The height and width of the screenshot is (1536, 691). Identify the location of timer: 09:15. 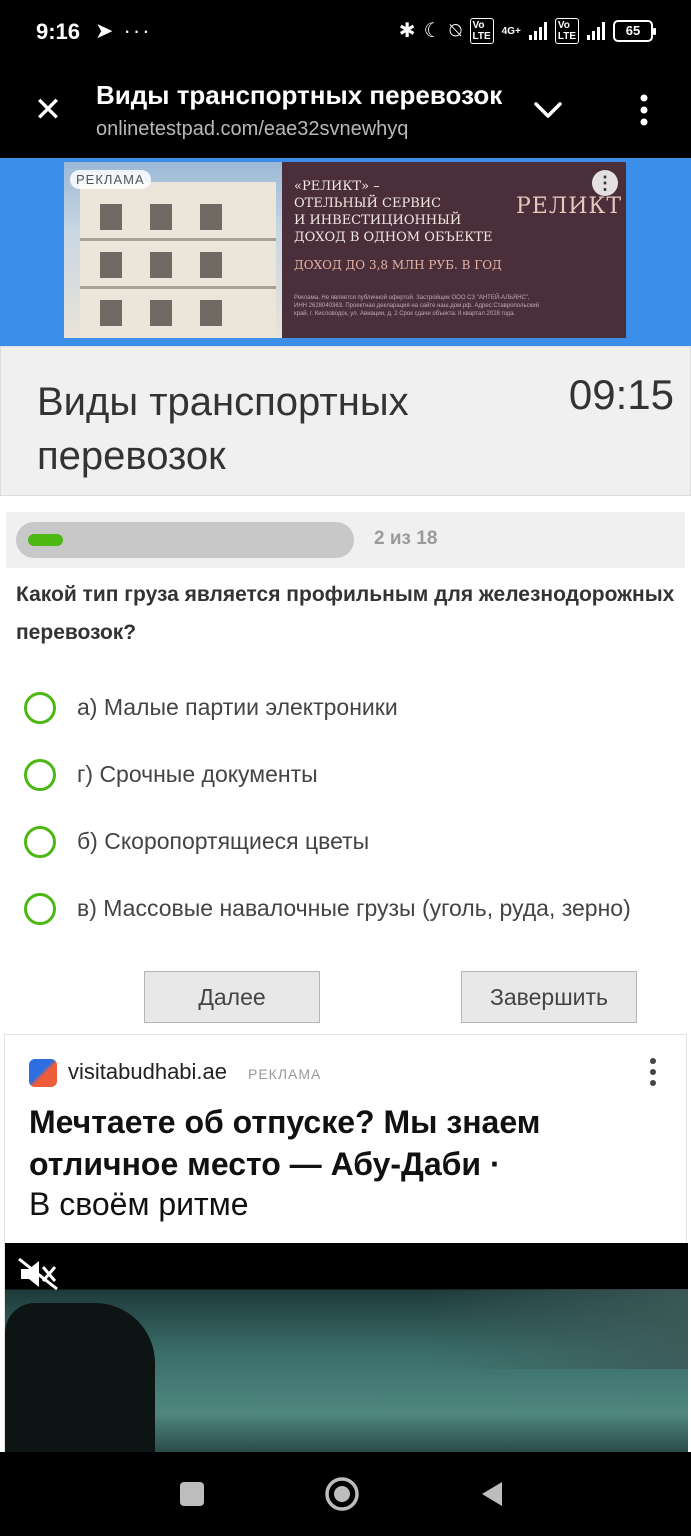
(621, 394).